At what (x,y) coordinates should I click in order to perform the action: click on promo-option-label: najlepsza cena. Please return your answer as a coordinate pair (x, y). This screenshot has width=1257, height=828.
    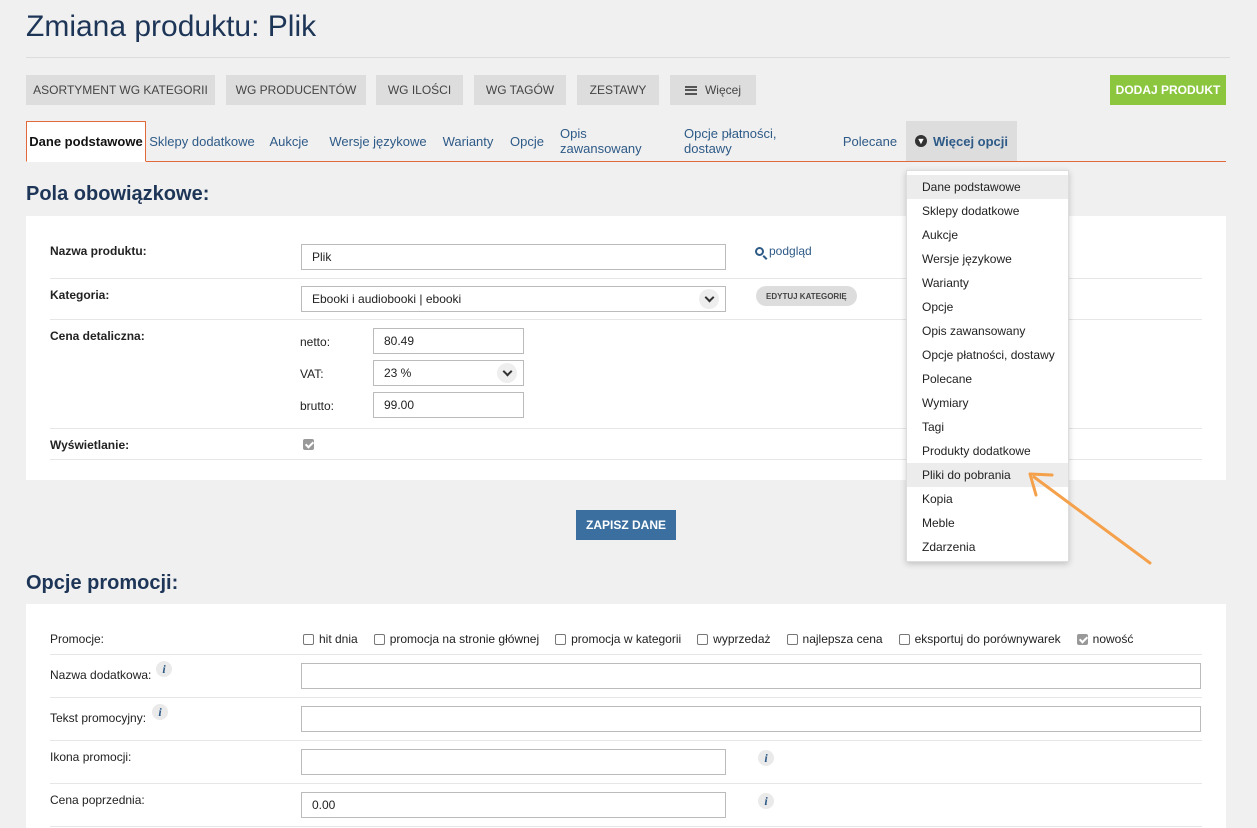
    Looking at the image, I should click on (842, 639).